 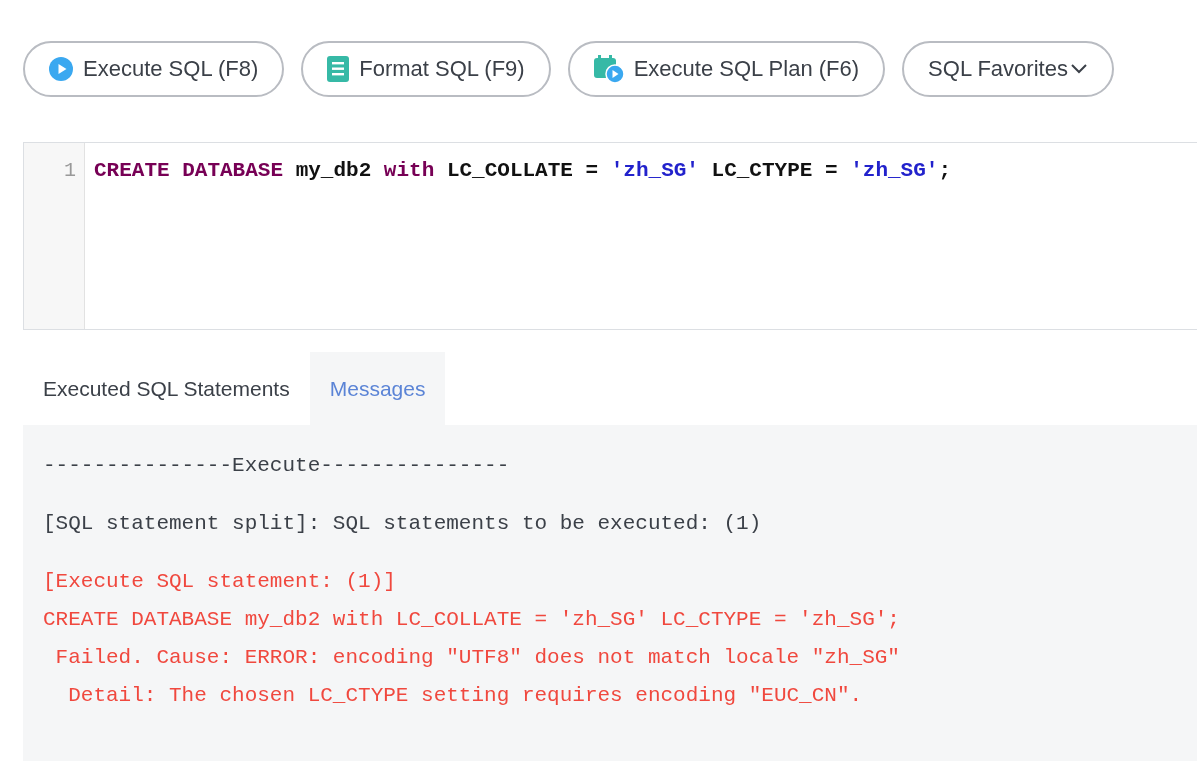 What do you see at coordinates (220, 582) in the screenshot?
I see `error-message-line: [Execute SQL statement: (1)]` at bounding box center [220, 582].